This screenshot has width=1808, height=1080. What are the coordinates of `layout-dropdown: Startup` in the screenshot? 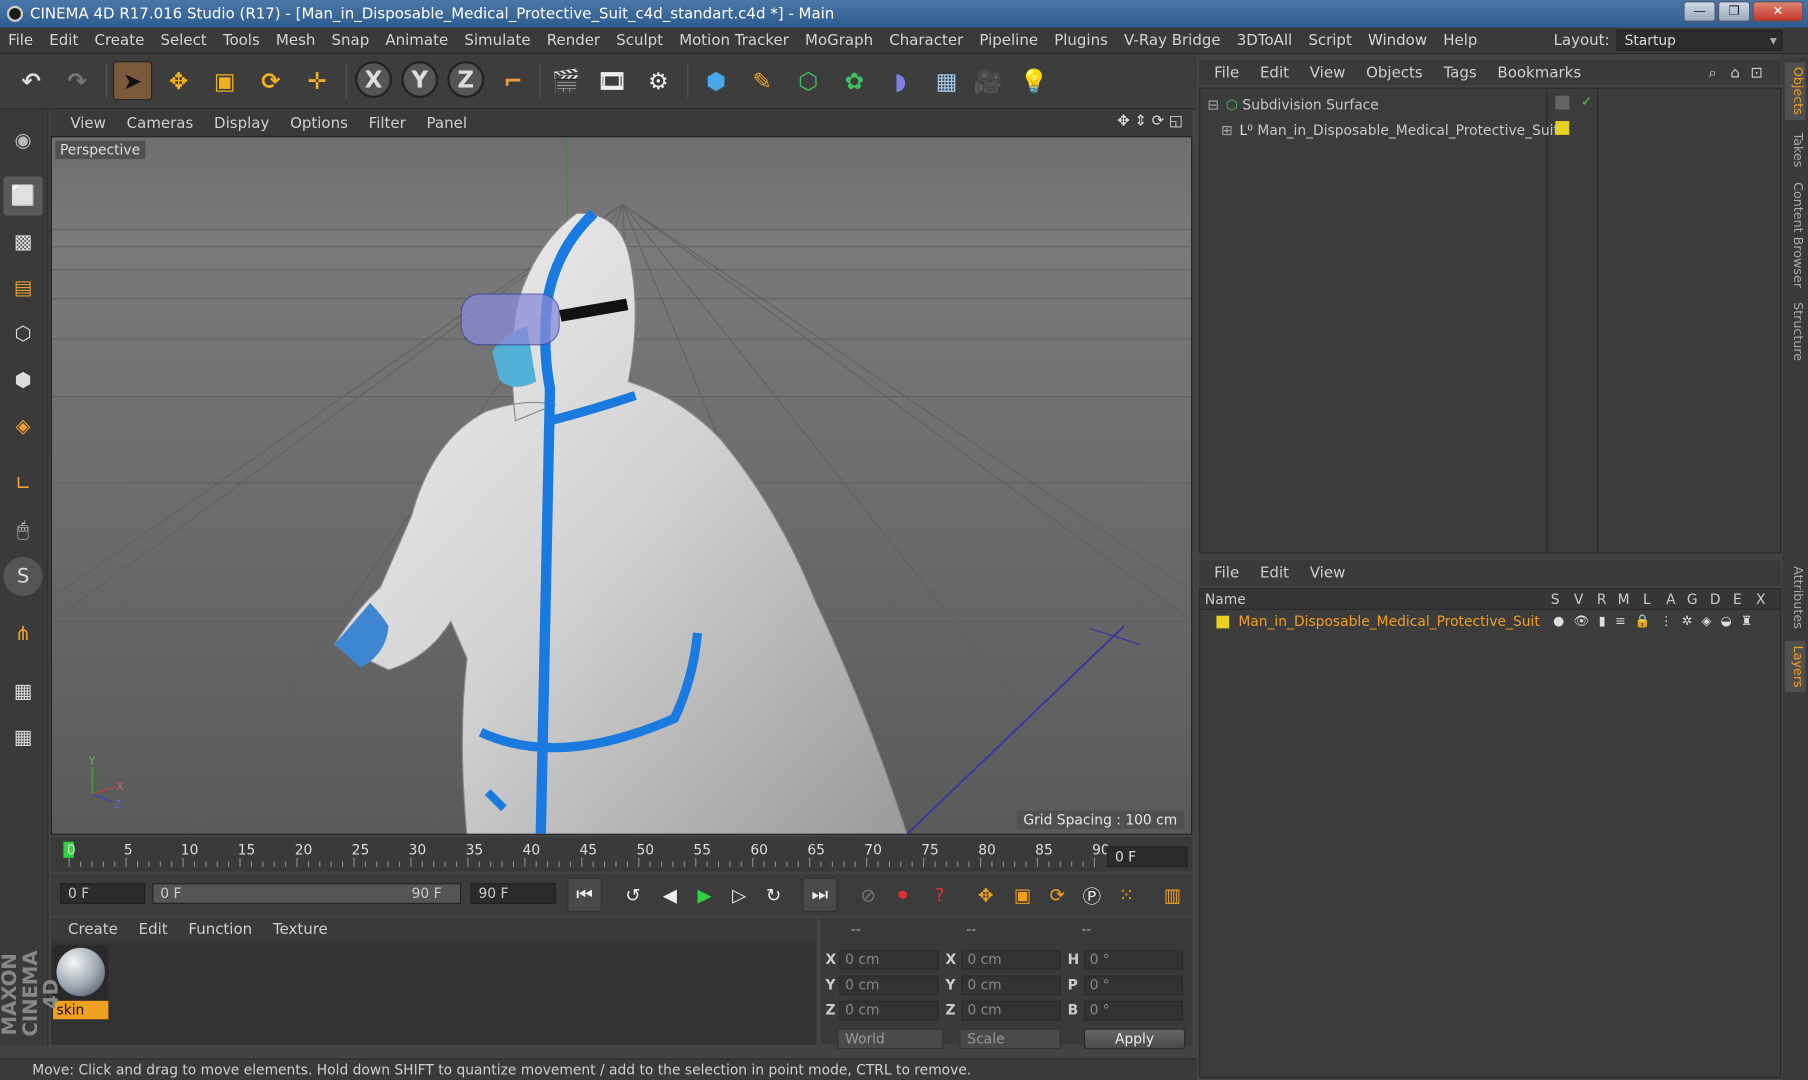 It's located at (1699, 40).